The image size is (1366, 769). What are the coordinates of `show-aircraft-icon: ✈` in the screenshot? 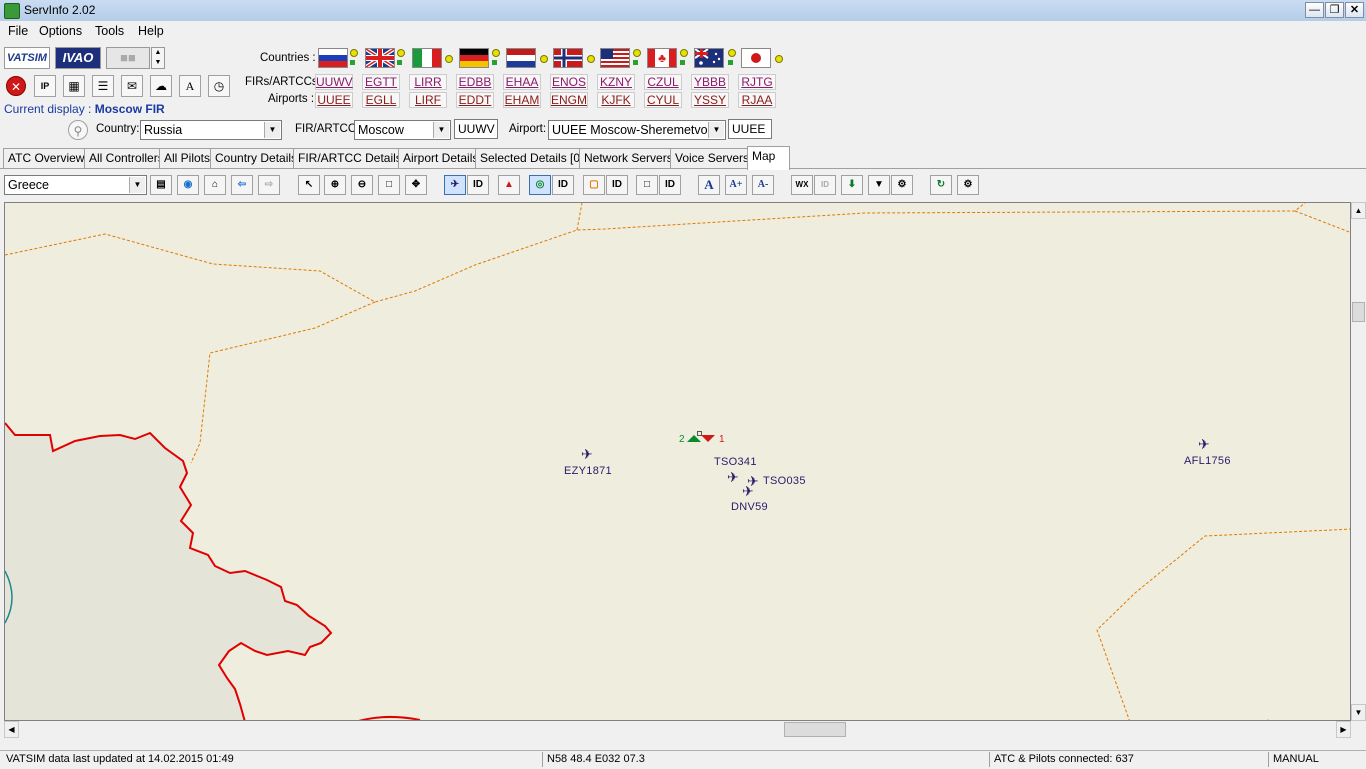 It's located at (455, 185).